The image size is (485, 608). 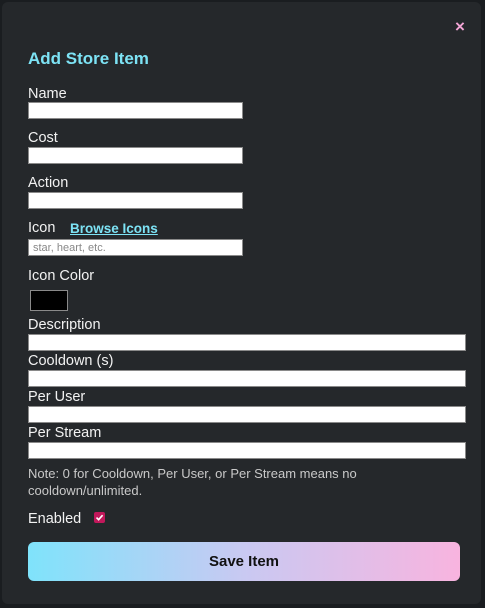 What do you see at coordinates (135, 200) in the screenshot?
I see `action-input` at bounding box center [135, 200].